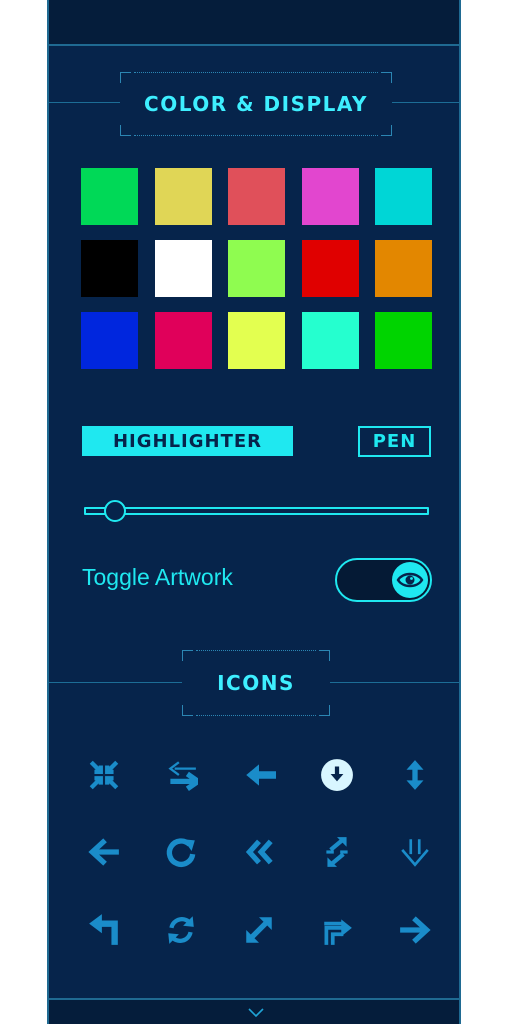 The image size is (512, 1024). What do you see at coordinates (104, 775) in the screenshot?
I see `compress-arrows-icon` at bounding box center [104, 775].